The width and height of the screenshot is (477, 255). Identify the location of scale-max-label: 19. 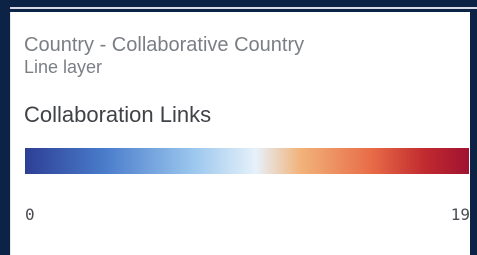
(460, 214).